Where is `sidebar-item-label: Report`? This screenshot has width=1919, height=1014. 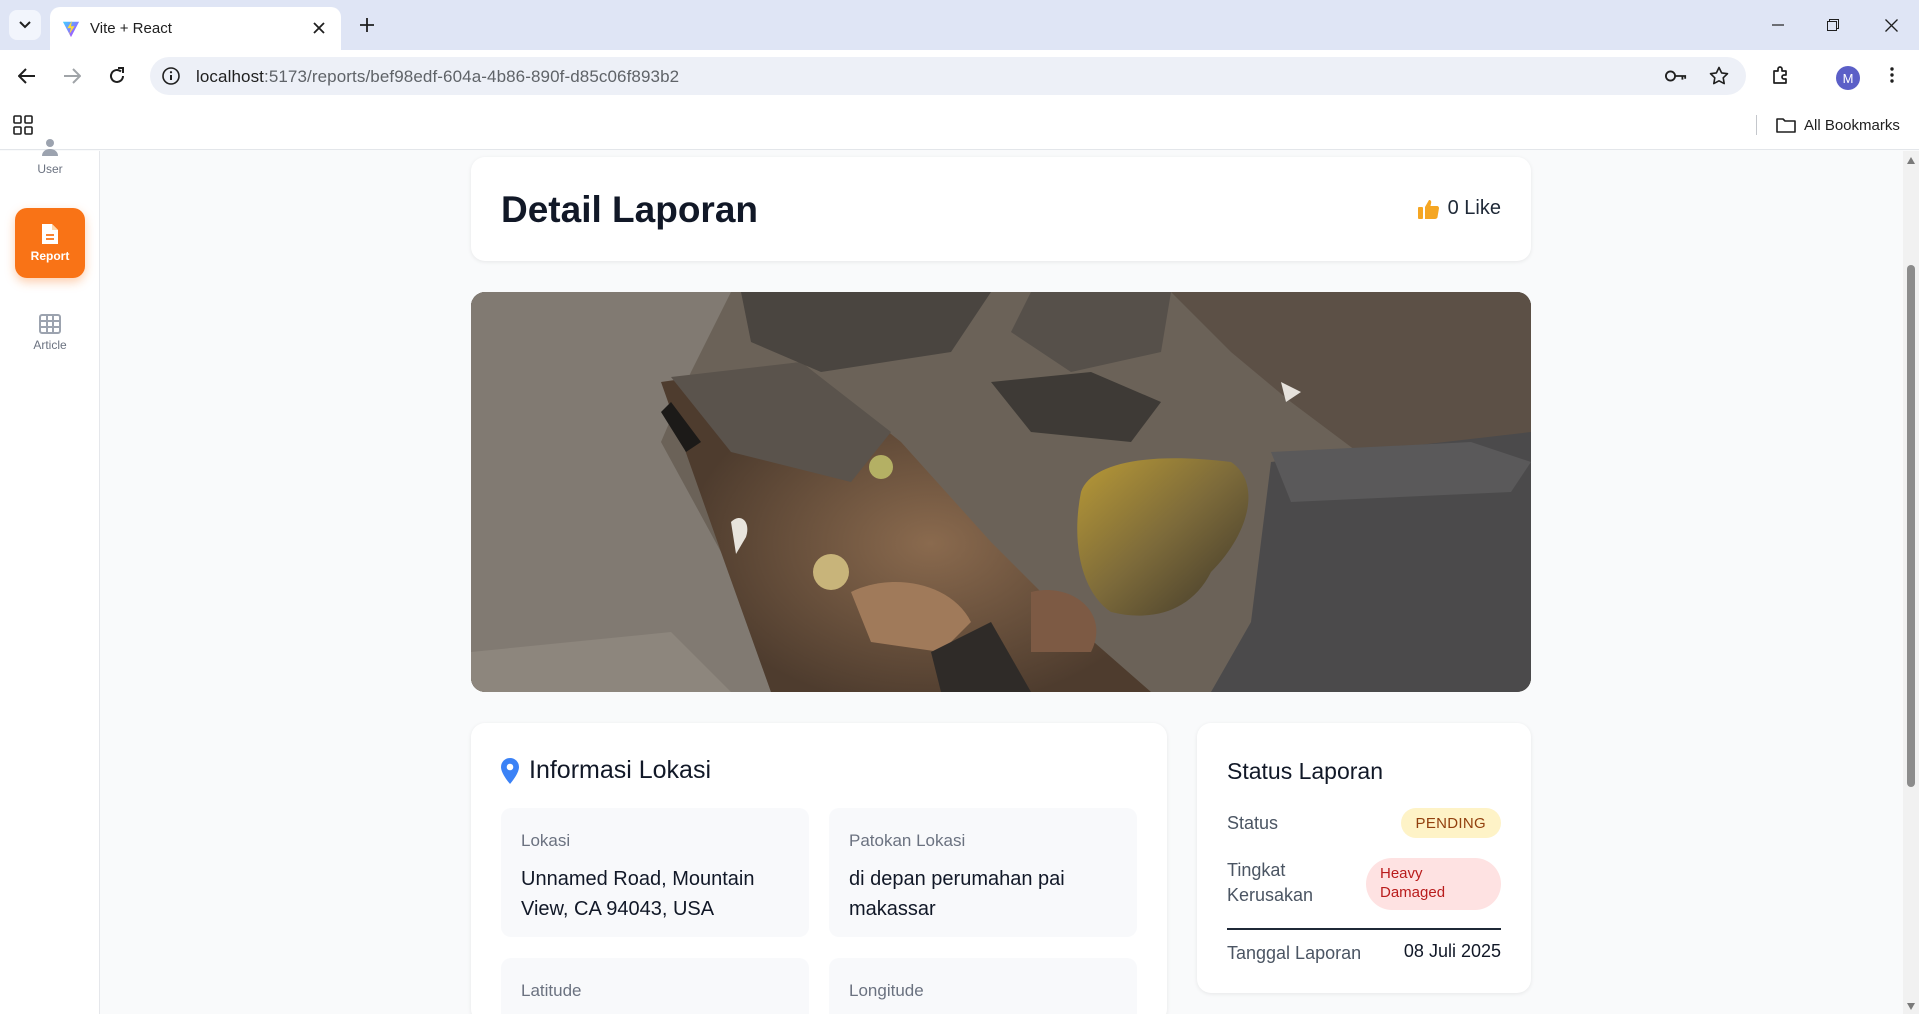
sidebar-item-label: Report is located at coordinates (50, 256).